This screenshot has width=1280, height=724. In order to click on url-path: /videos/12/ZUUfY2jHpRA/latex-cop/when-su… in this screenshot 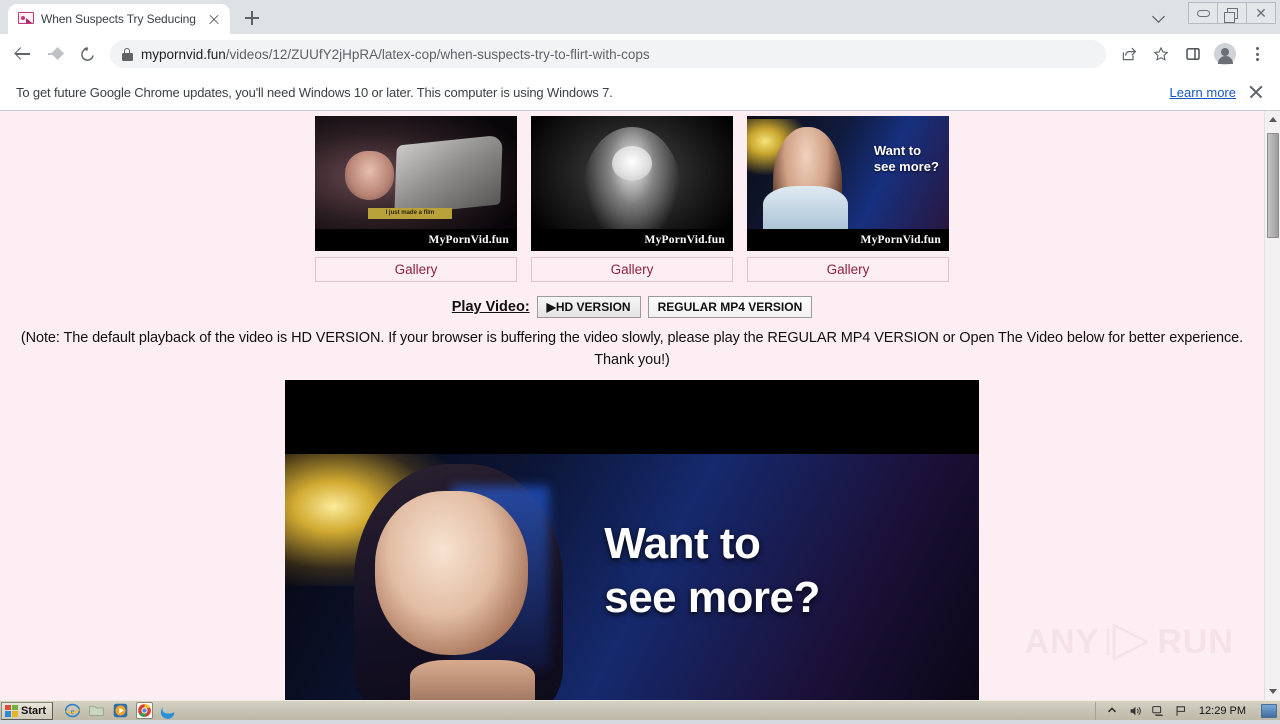, I will do `click(438, 54)`.